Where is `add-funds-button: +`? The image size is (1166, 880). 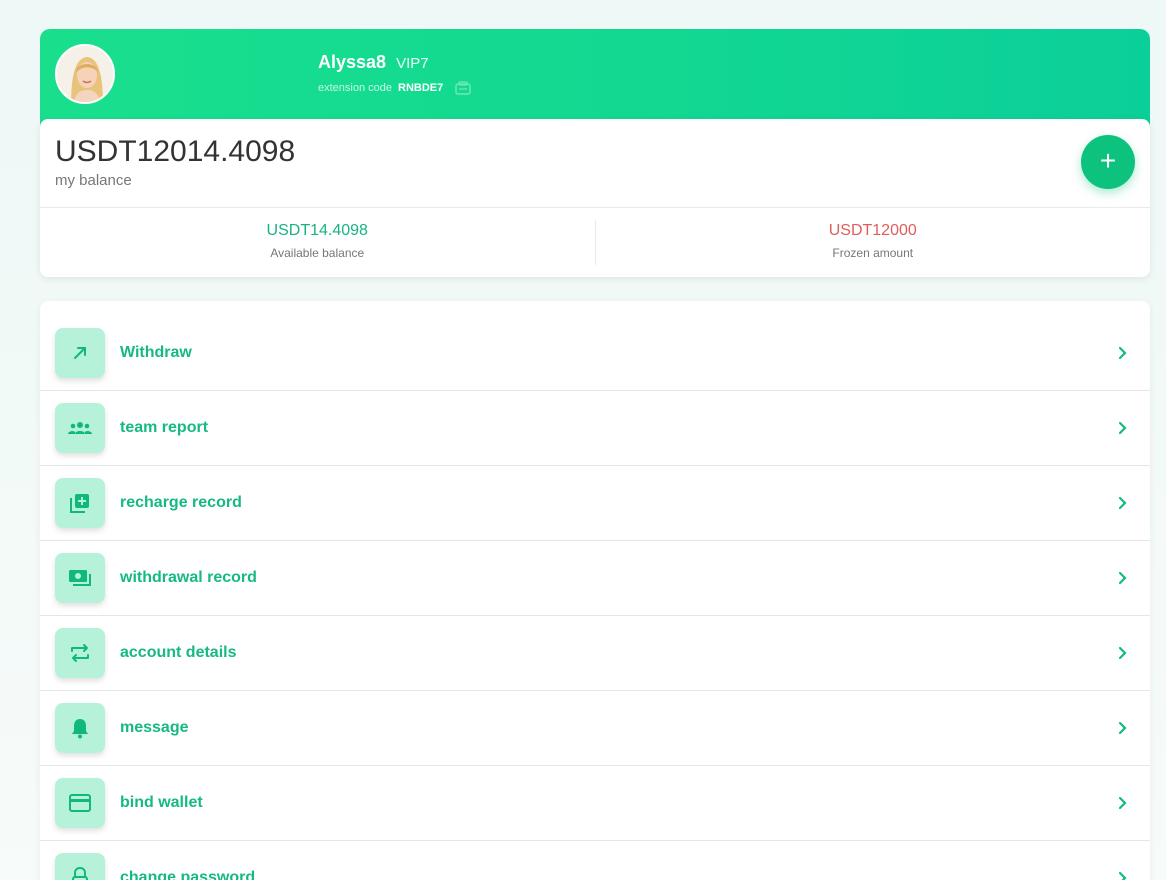
add-funds-button: + is located at coordinates (1108, 162).